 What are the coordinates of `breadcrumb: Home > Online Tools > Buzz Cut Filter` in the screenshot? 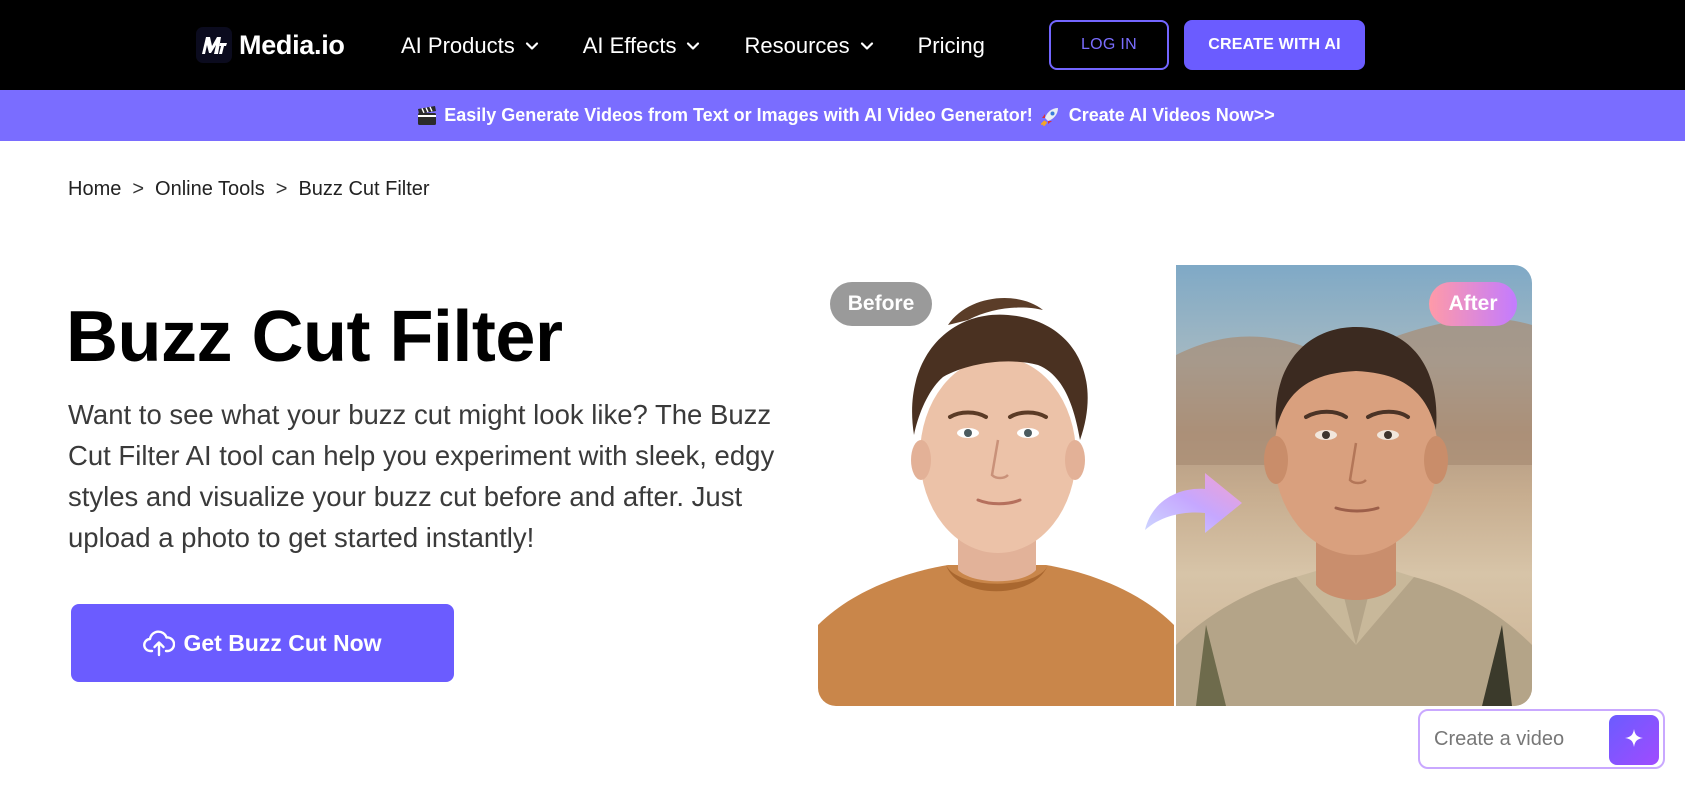 It's located at (249, 189).